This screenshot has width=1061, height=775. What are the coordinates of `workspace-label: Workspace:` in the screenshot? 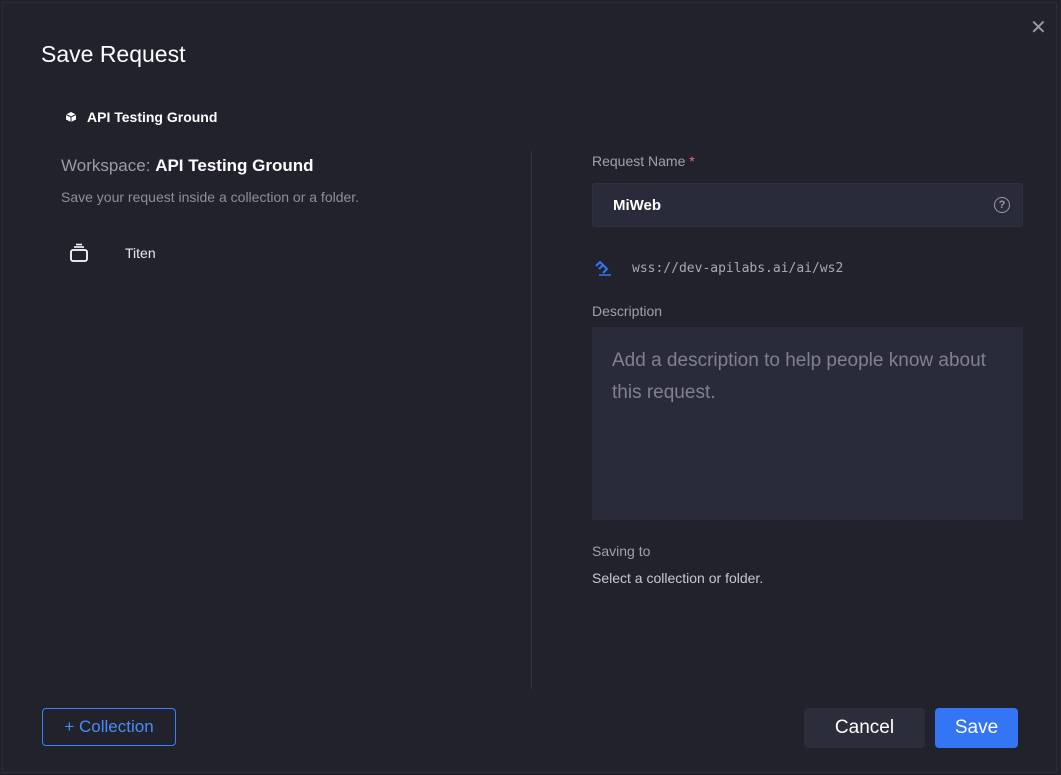 It's located at (106, 165).